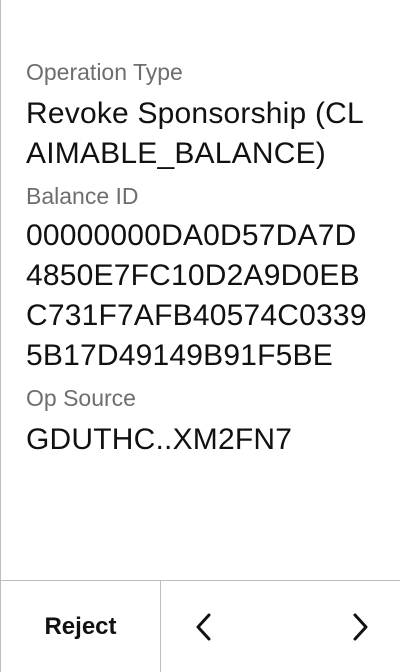 This screenshot has width=400, height=672. Describe the element at coordinates (82, 196) in the screenshot. I see `balance-id-label: Balance ID` at that location.